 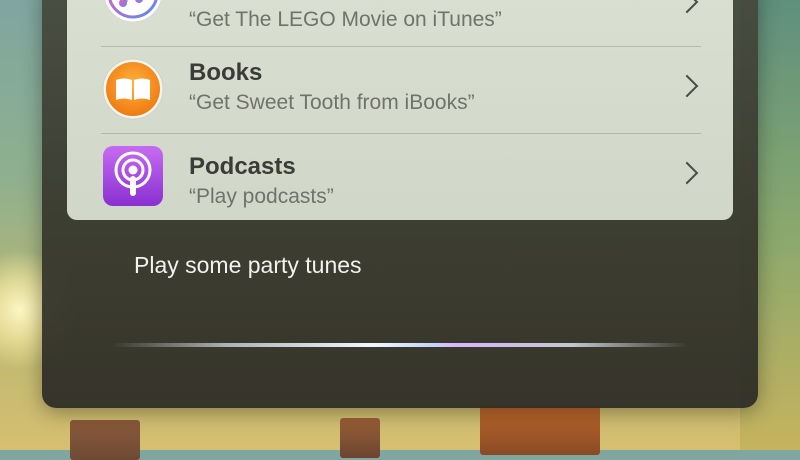 I want to click on books-icon, so click(x=133, y=89).